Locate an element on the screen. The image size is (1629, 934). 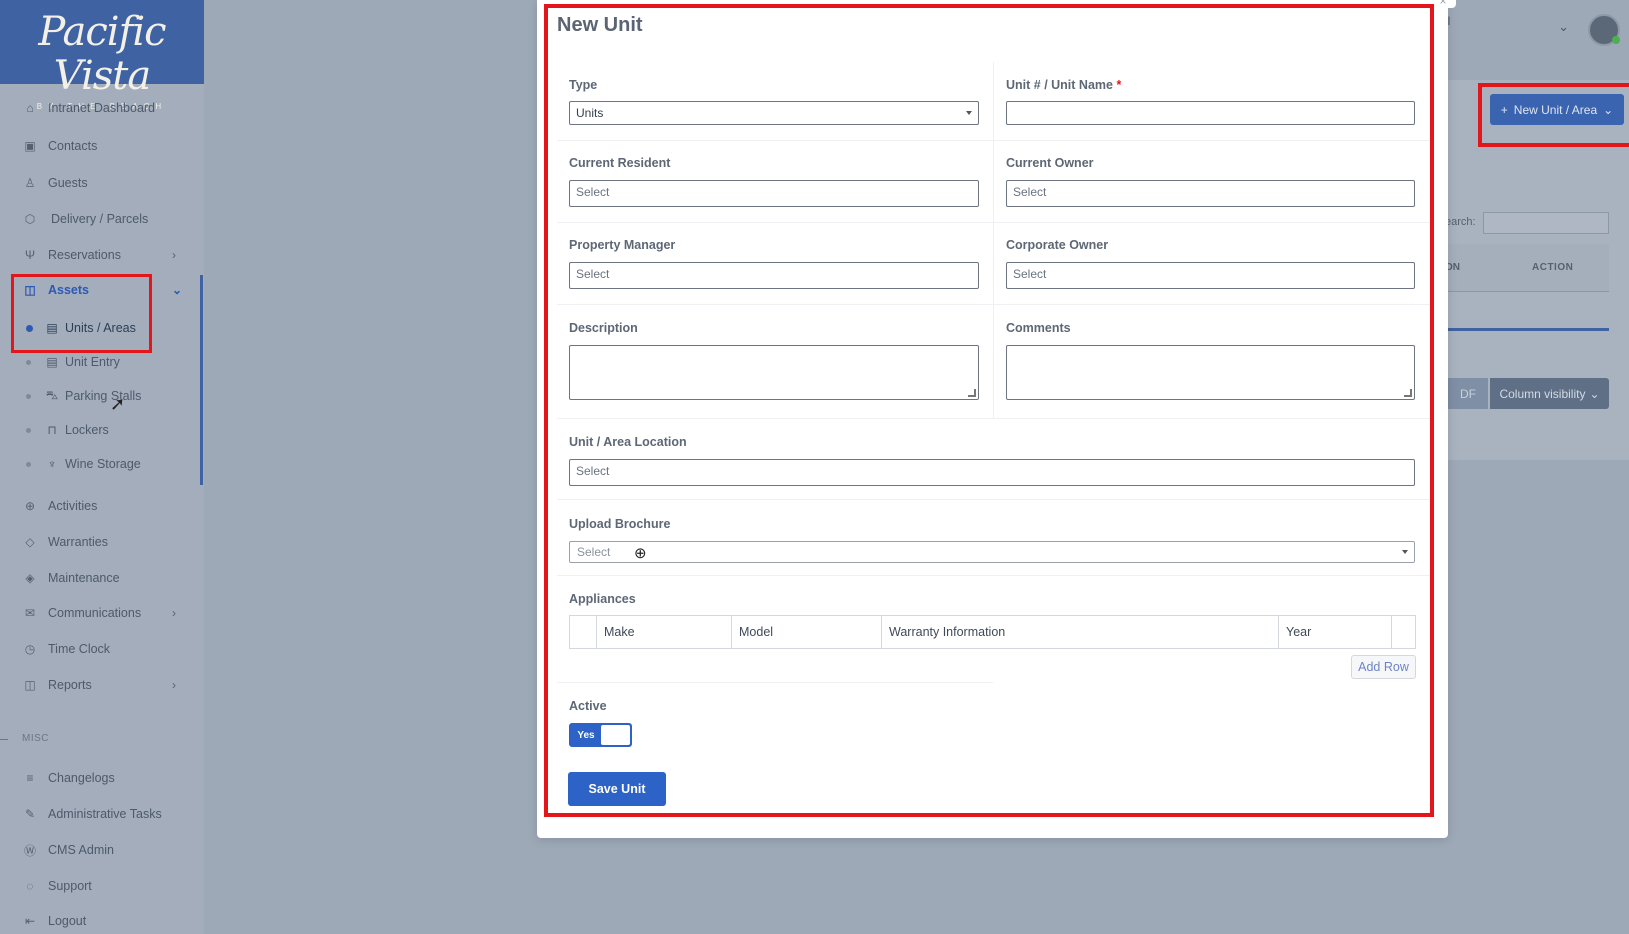
sidebar-item-time-clock: ◷ Time Clock is located at coordinates (66, 649).